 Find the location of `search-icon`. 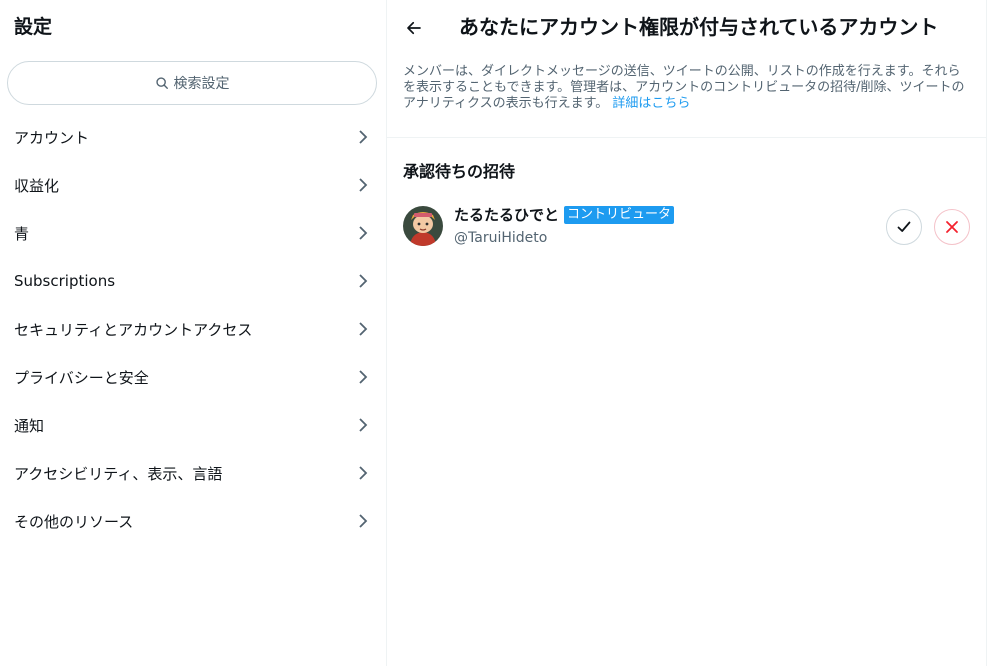

search-icon is located at coordinates (162, 83).